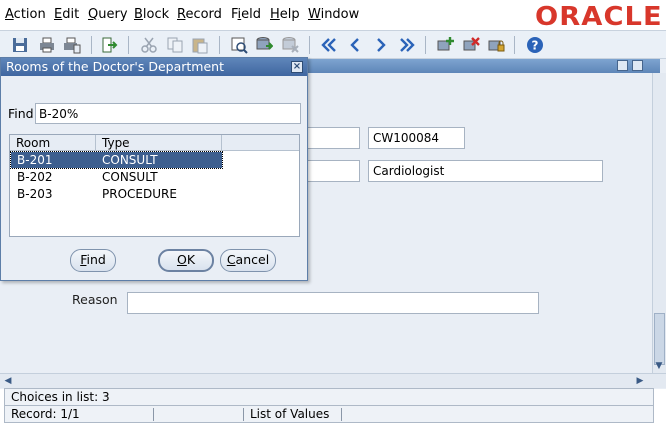 This screenshot has height=429, width=666. I want to click on insert-record-icon, so click(445, 45).